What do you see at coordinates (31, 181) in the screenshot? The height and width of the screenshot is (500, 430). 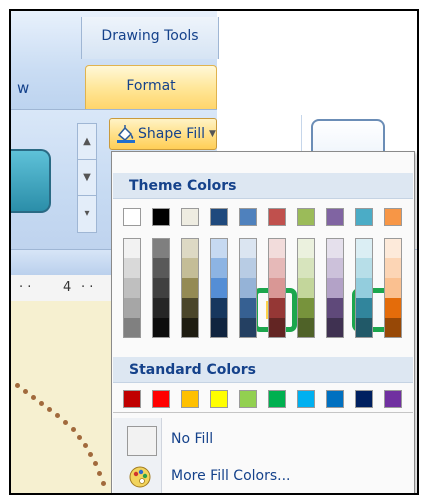 I see `shape-style-thumbnail` at bounding box center [31, 181].